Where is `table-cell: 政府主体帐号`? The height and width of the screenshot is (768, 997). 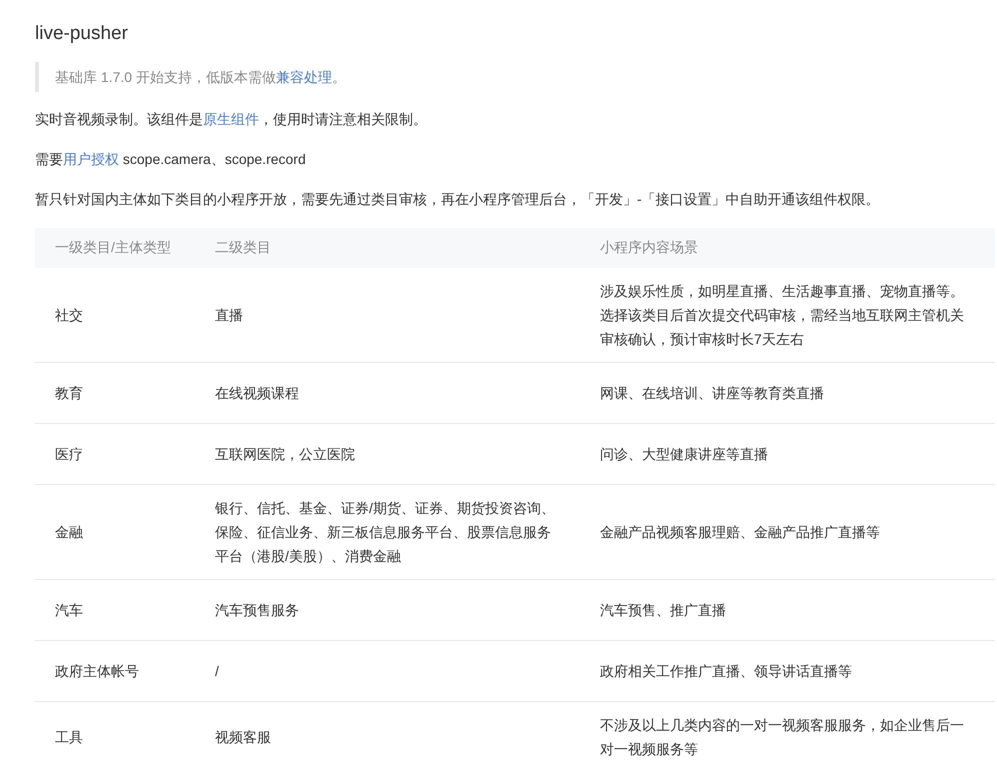
table-cell: 政府主体帐号 is located at coordinates (115, 671).